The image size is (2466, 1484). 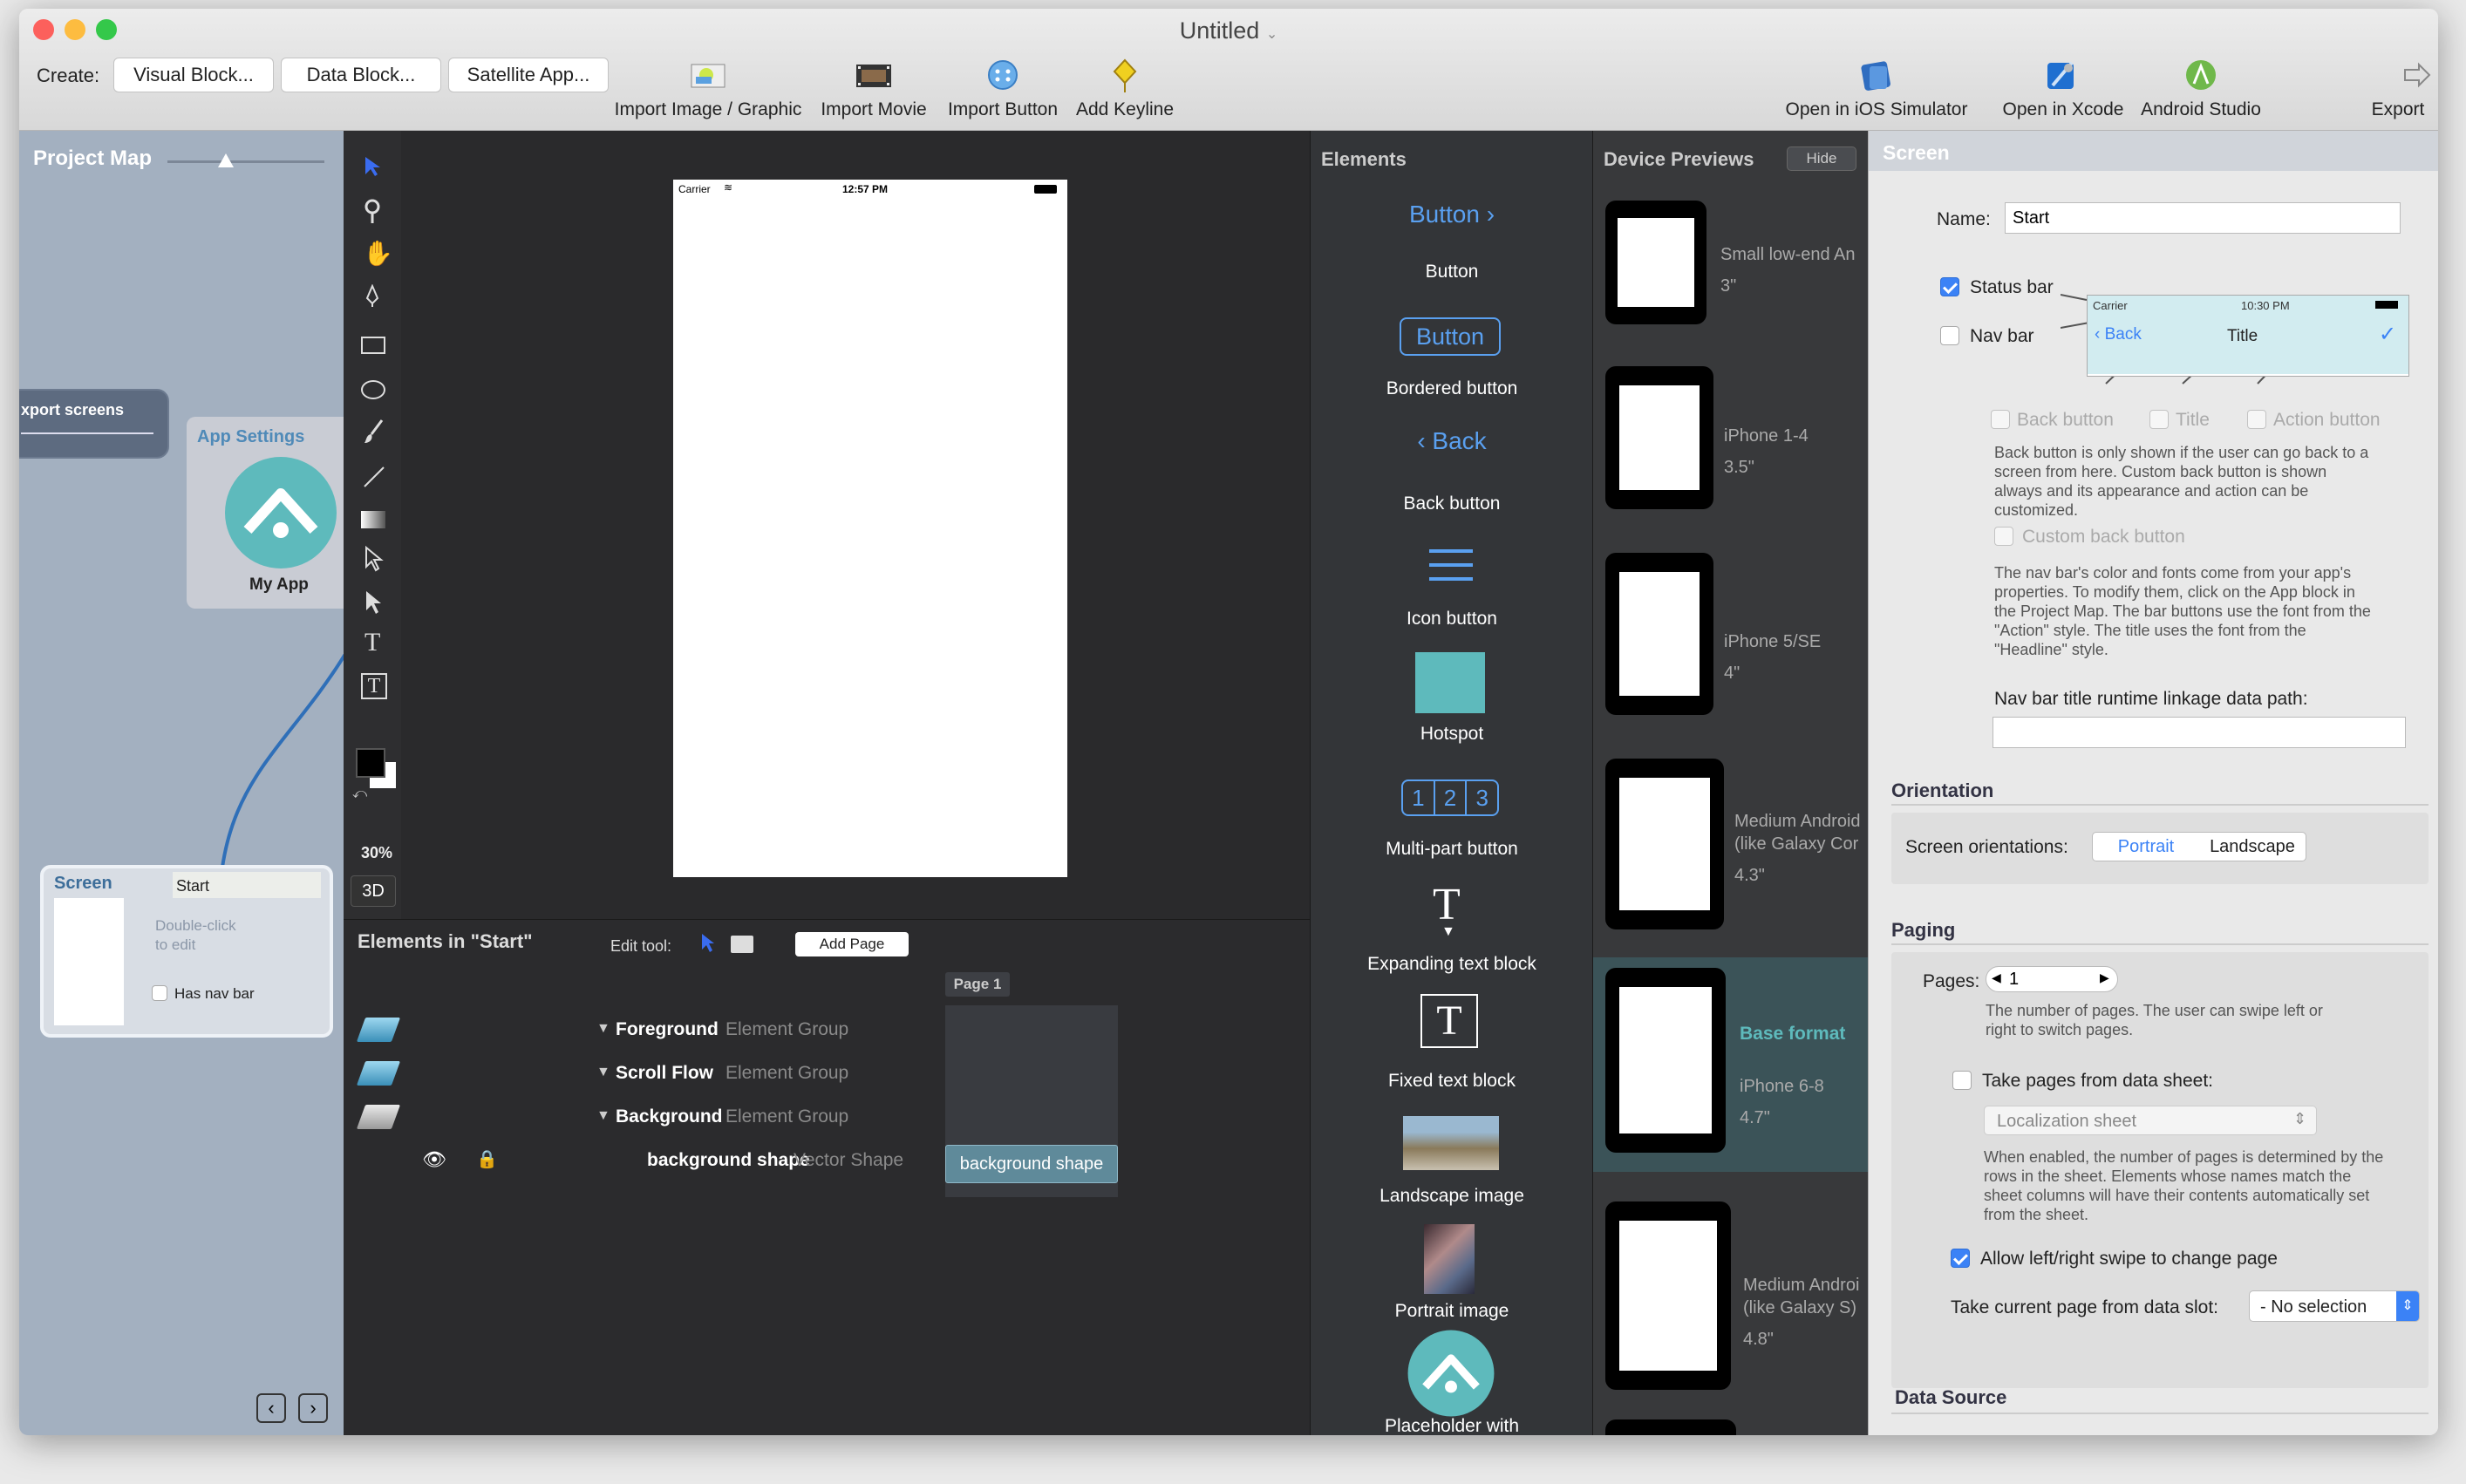 I want to click on nav-path-input, so click(x=2199, y=732).